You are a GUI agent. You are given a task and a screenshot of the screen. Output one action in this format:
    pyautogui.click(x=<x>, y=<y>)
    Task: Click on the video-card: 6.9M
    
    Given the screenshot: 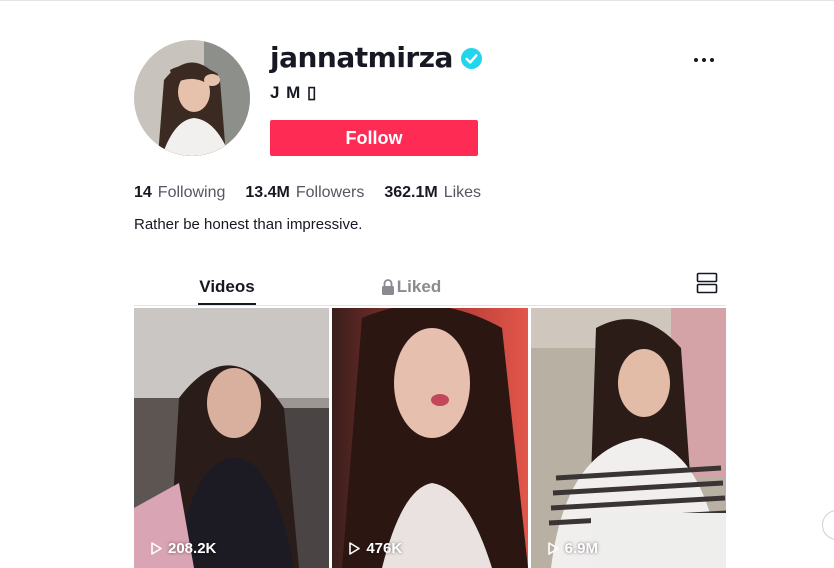 What is the action you would take?
    pyautogui.click(x=628, y=438)
    